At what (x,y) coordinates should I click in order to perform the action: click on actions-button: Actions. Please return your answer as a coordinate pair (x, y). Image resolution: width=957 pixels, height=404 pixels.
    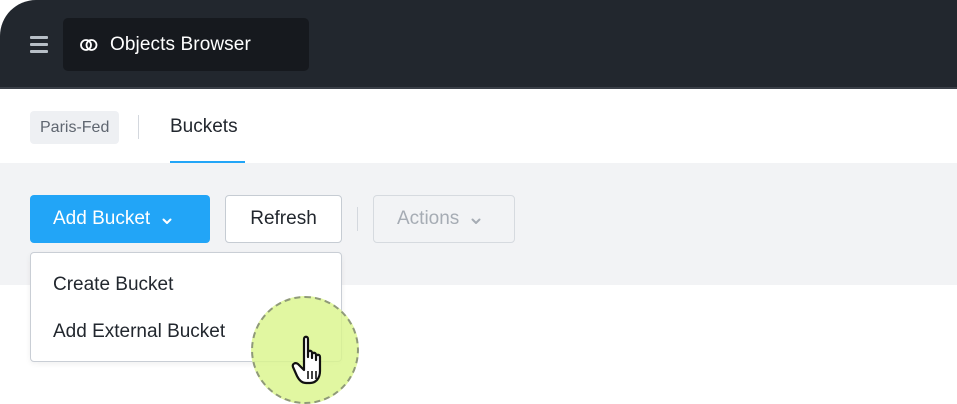
    Looking at the image, I should click on (444, 219).